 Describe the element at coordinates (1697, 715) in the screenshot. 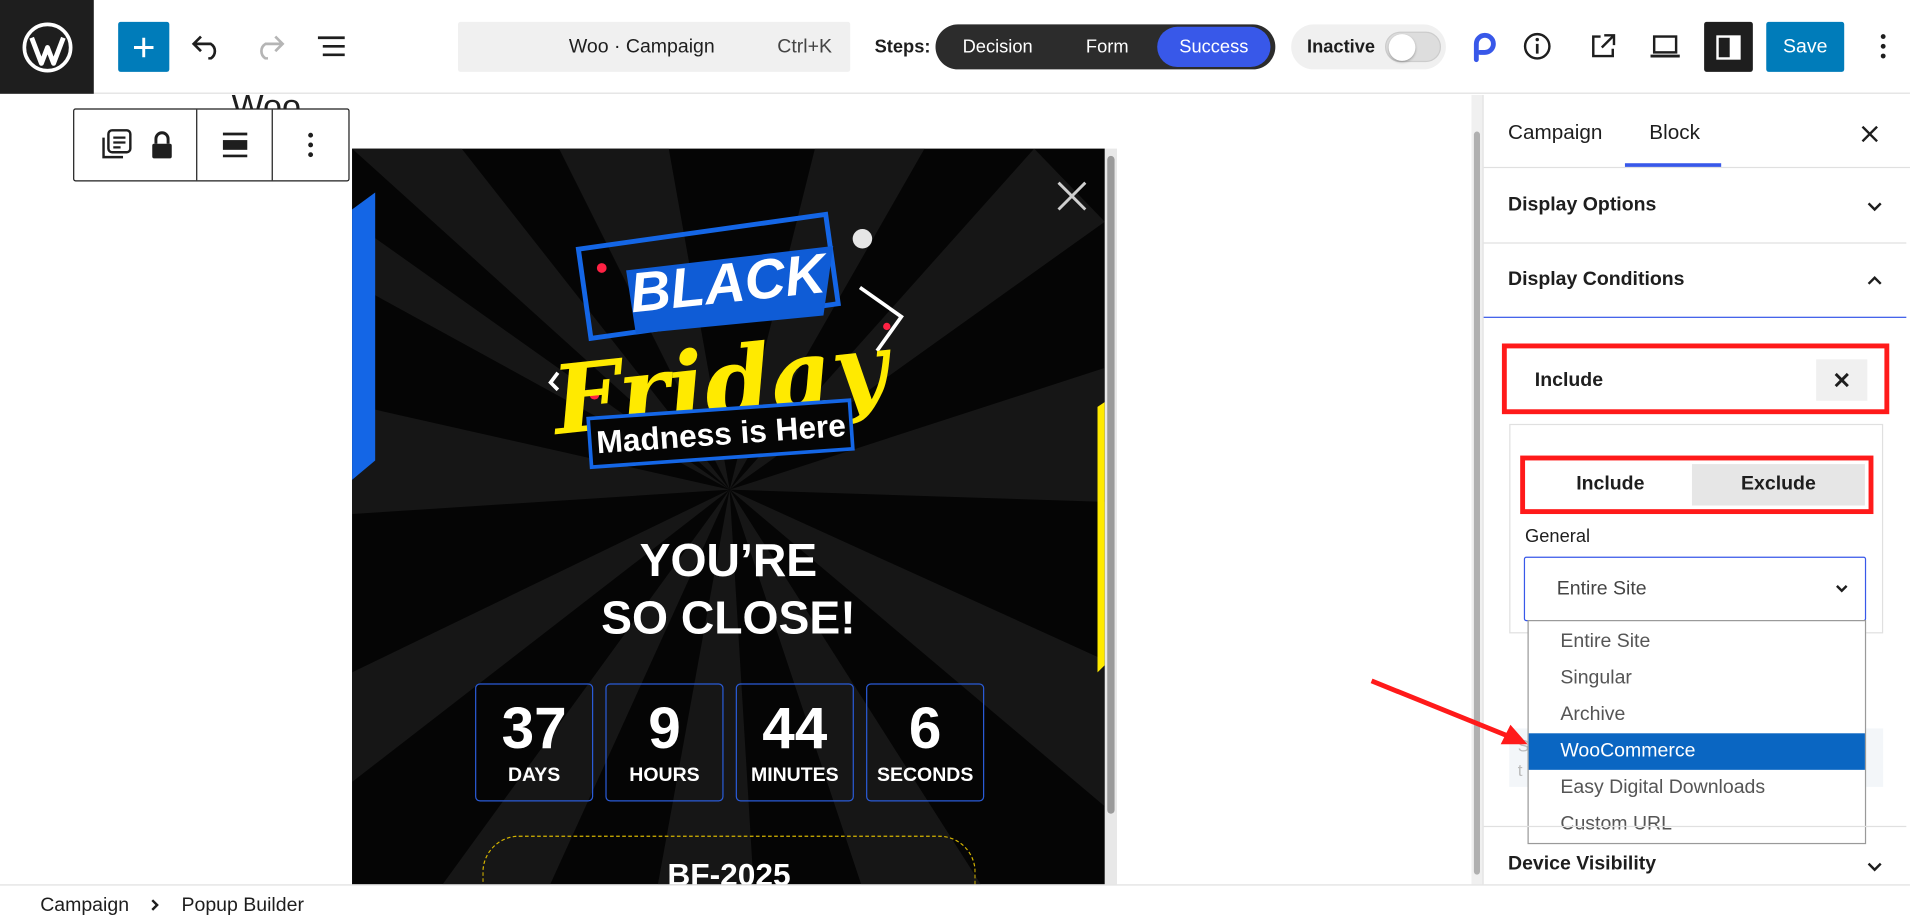

I see `option-archive: Archive` at that location.